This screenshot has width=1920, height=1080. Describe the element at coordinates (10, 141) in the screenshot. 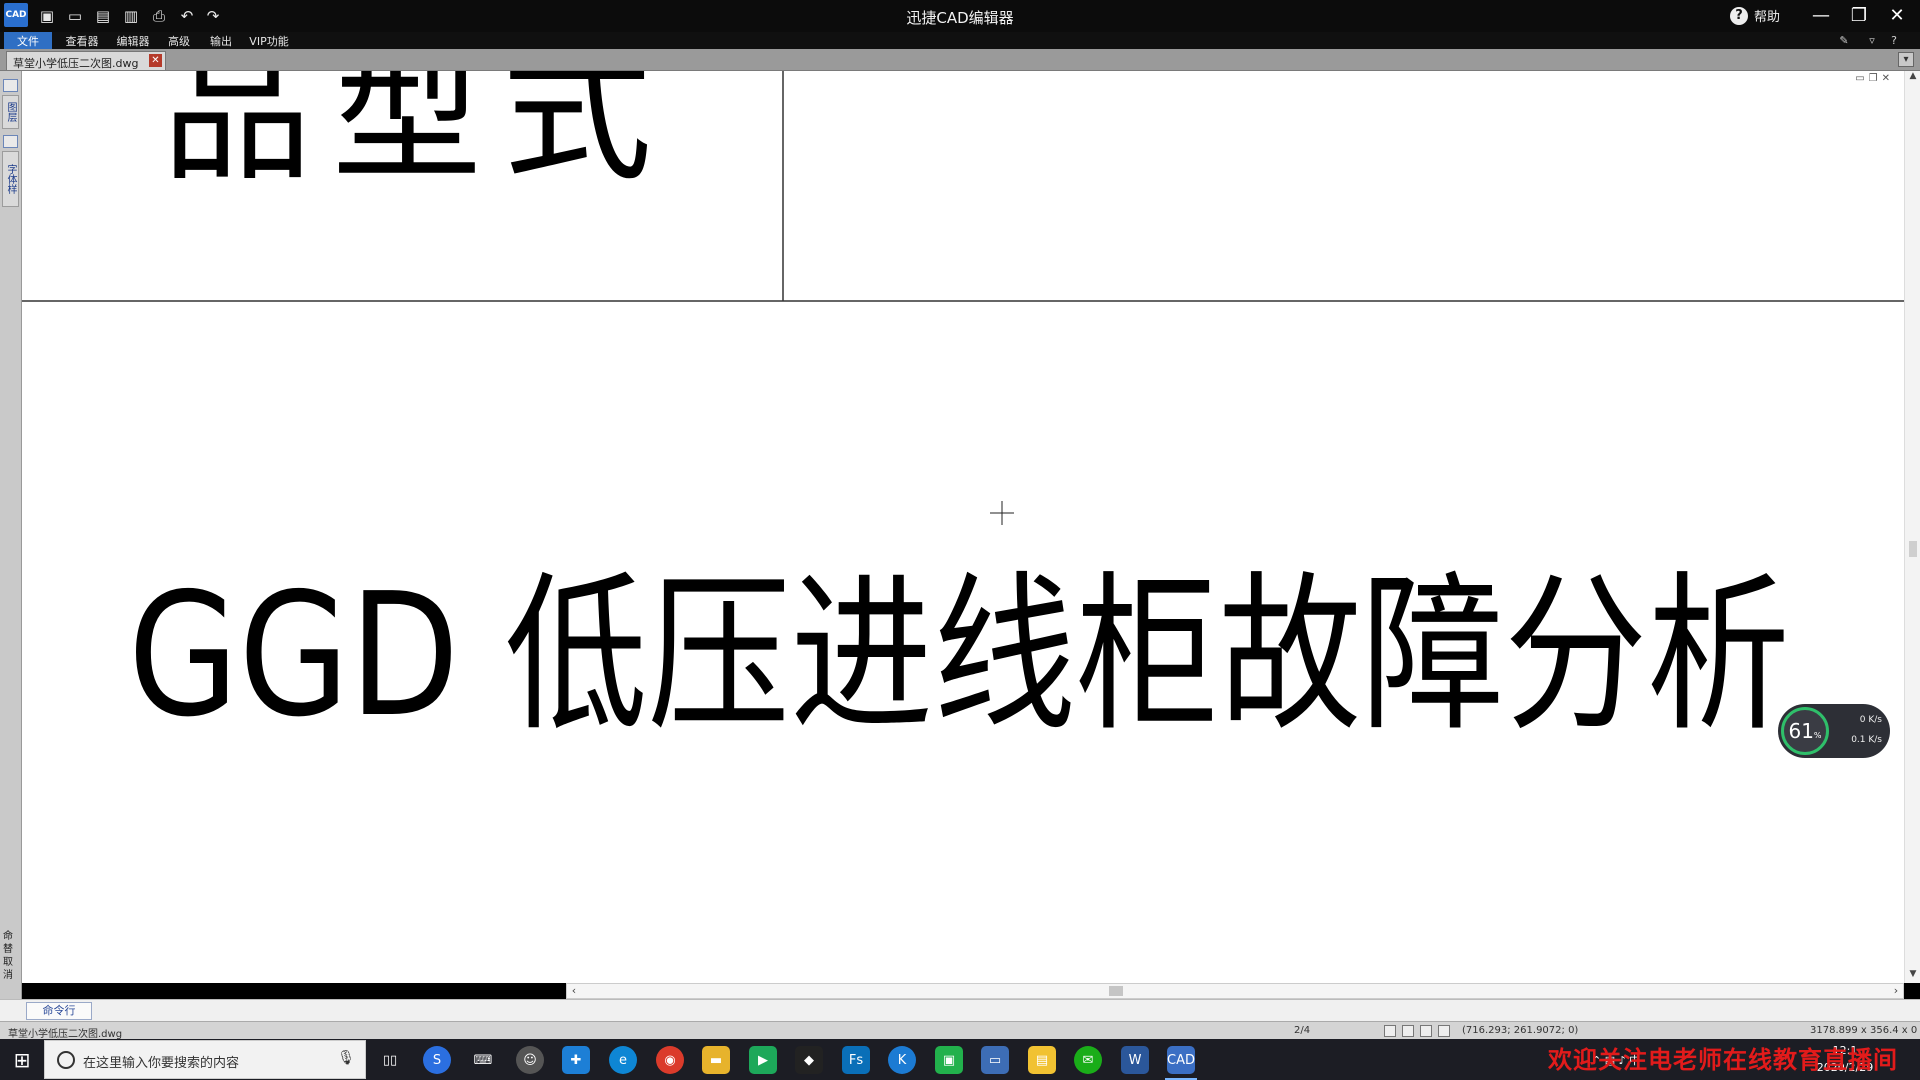

I see `font-panel-icon` at that location.